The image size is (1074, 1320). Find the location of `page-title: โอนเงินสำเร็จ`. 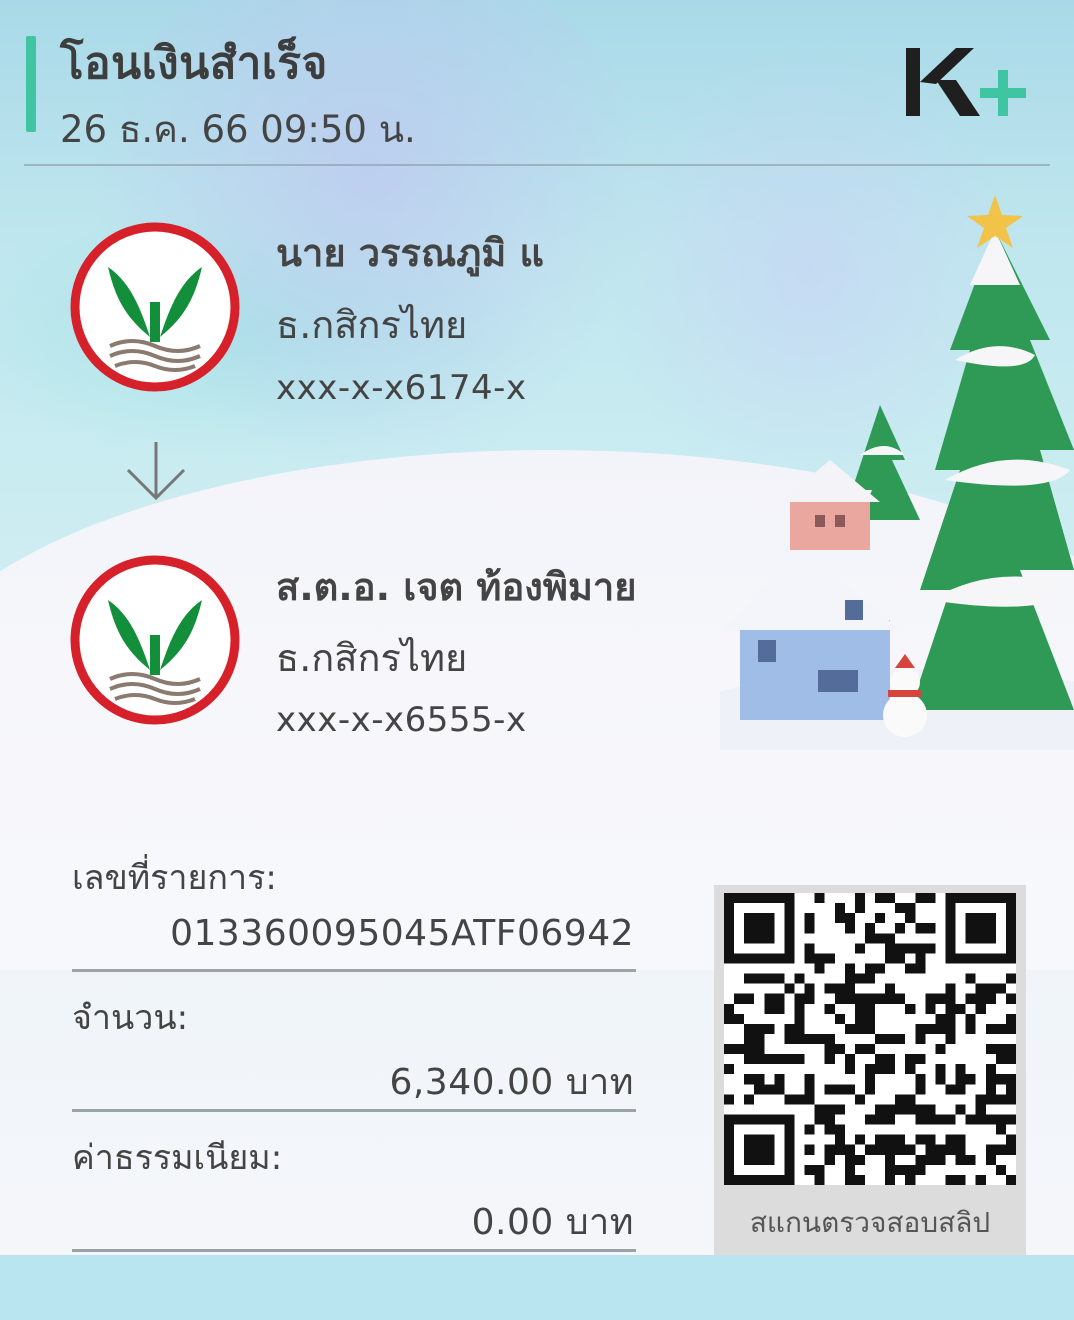

page-title: โอนเงินสำเร็จ is located at coordinates (194, 63).